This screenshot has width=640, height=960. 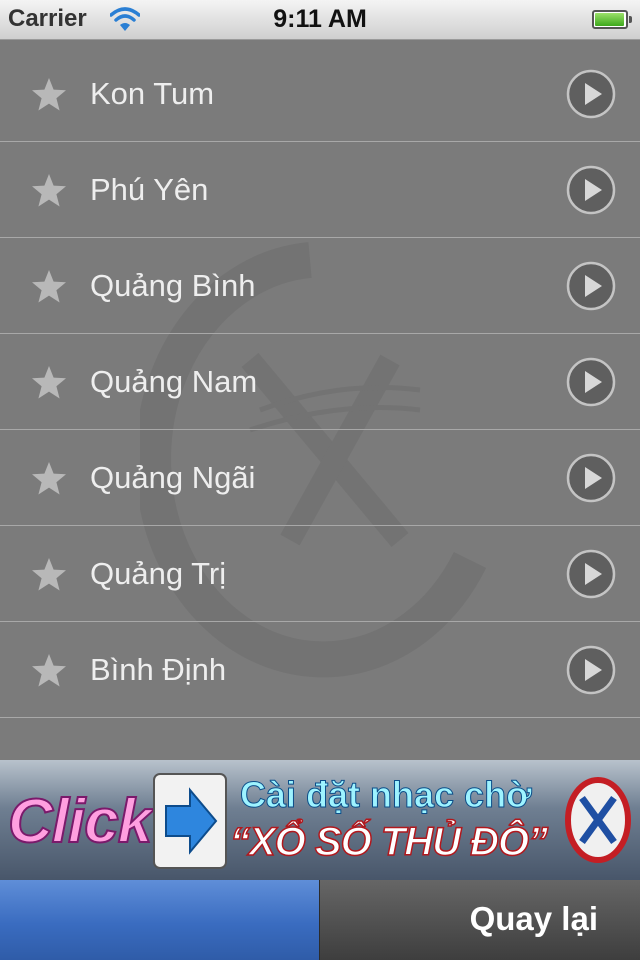 I want to click on list-item: Quảng Trị, so click(x=320, y=574).